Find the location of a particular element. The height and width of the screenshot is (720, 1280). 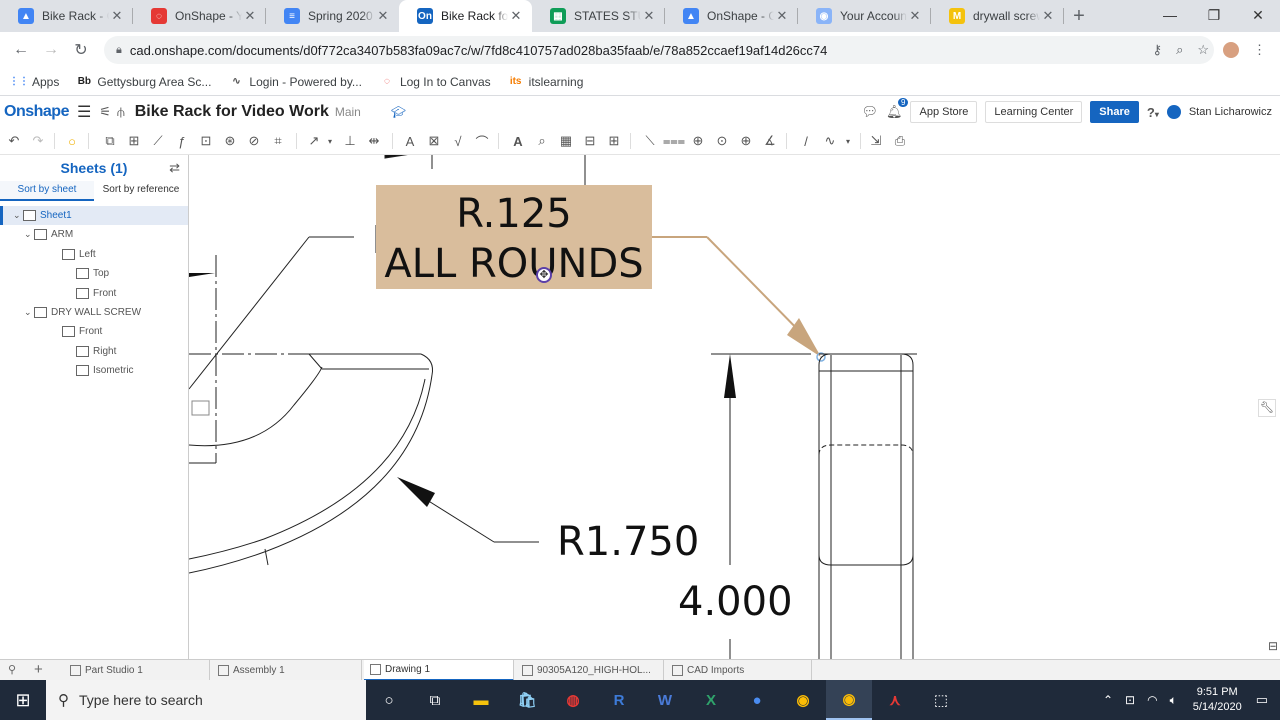

wifi-icon: ◠ is located at coordinates (1152, 700).